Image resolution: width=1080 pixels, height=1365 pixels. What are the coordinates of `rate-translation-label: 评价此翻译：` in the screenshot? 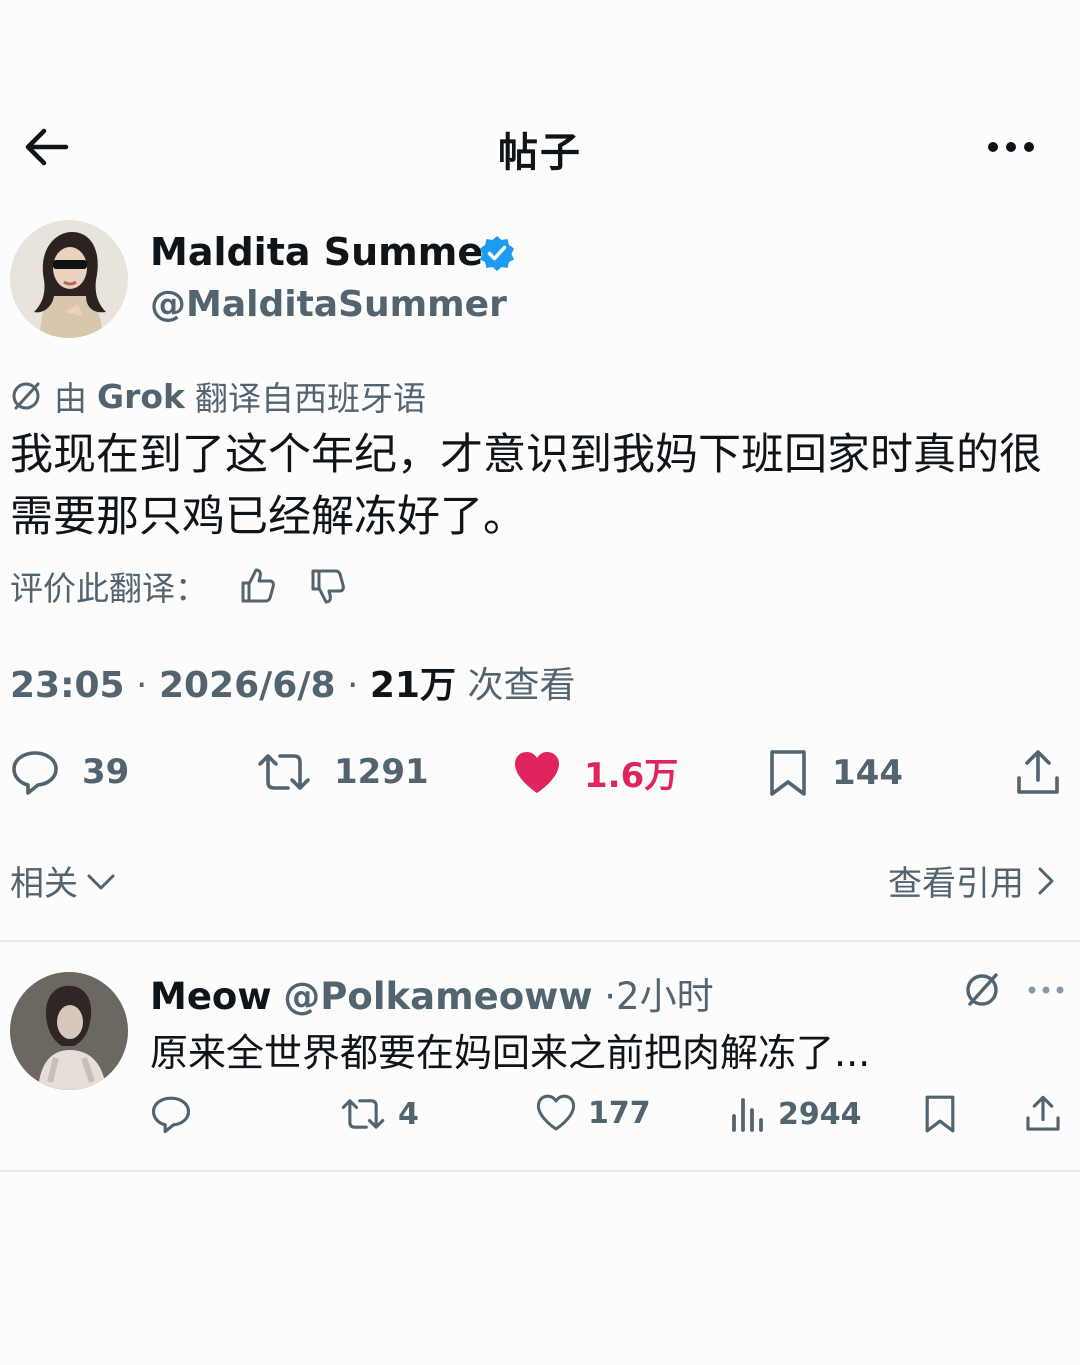 It's located at (109, 588).